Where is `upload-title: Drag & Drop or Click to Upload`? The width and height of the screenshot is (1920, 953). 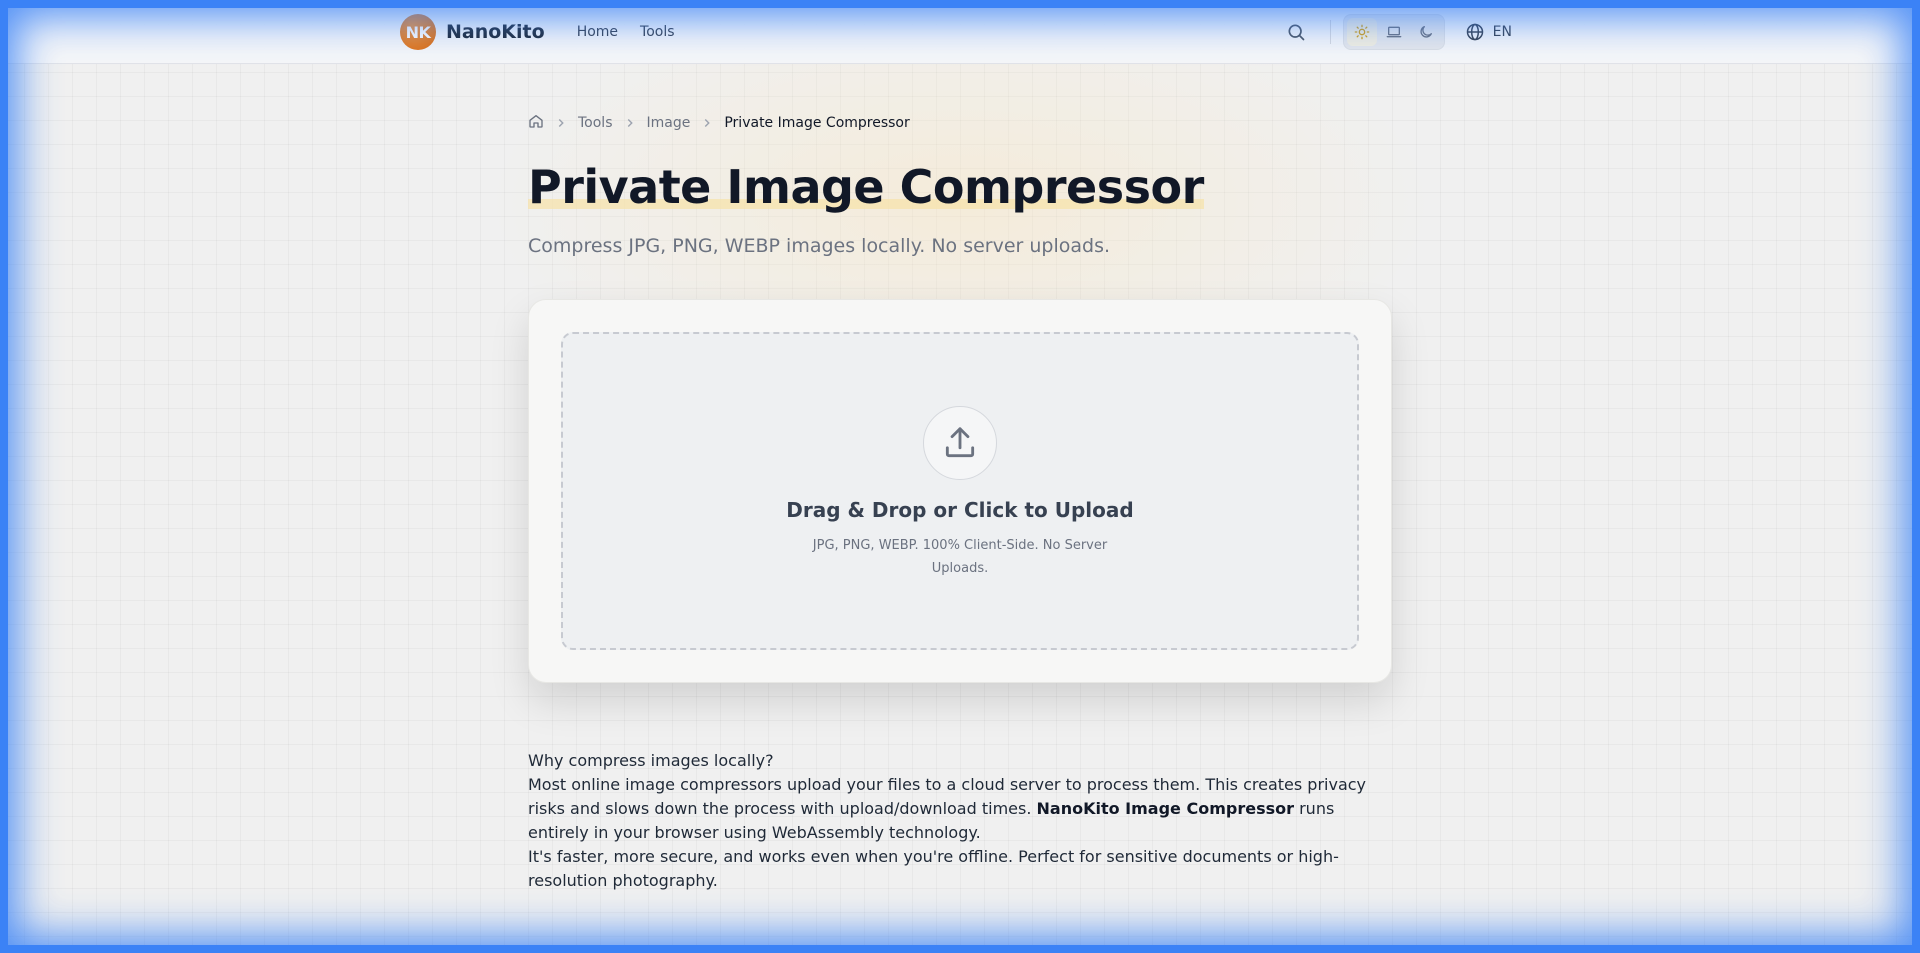
upload-title: Drag & Drop or Click to Upload is located at coordinates (960, 510).